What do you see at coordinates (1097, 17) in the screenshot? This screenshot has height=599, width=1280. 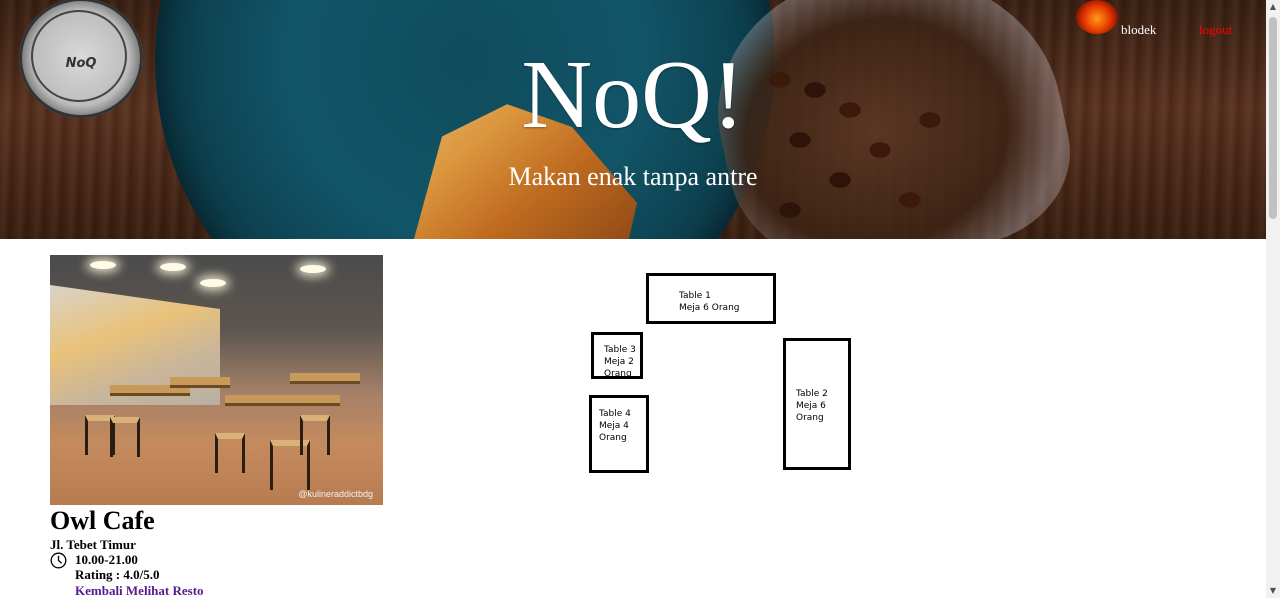 I see `user-avatar` at bounding box center [1097, 17].